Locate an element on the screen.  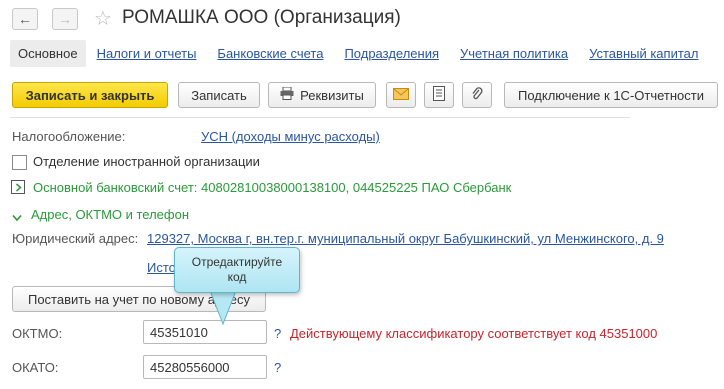
arrow-right-icon: → is located at coordinates (65, 19).